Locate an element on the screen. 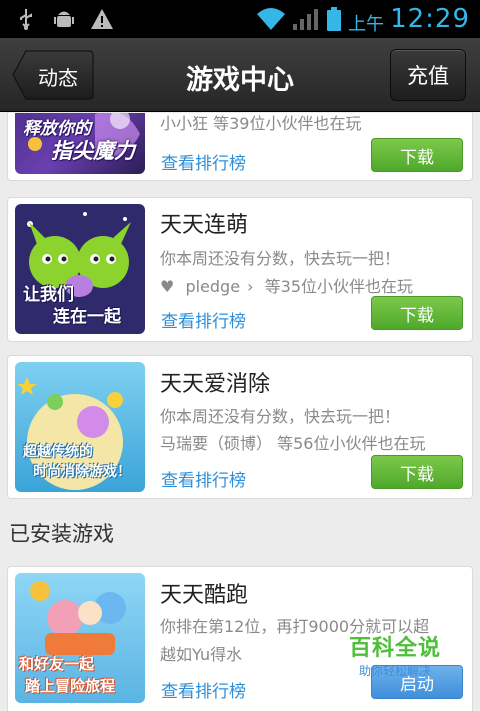  game-thumbnail: 超越传统的 时尚消除游戏！ is located at coordinates (80, 427).